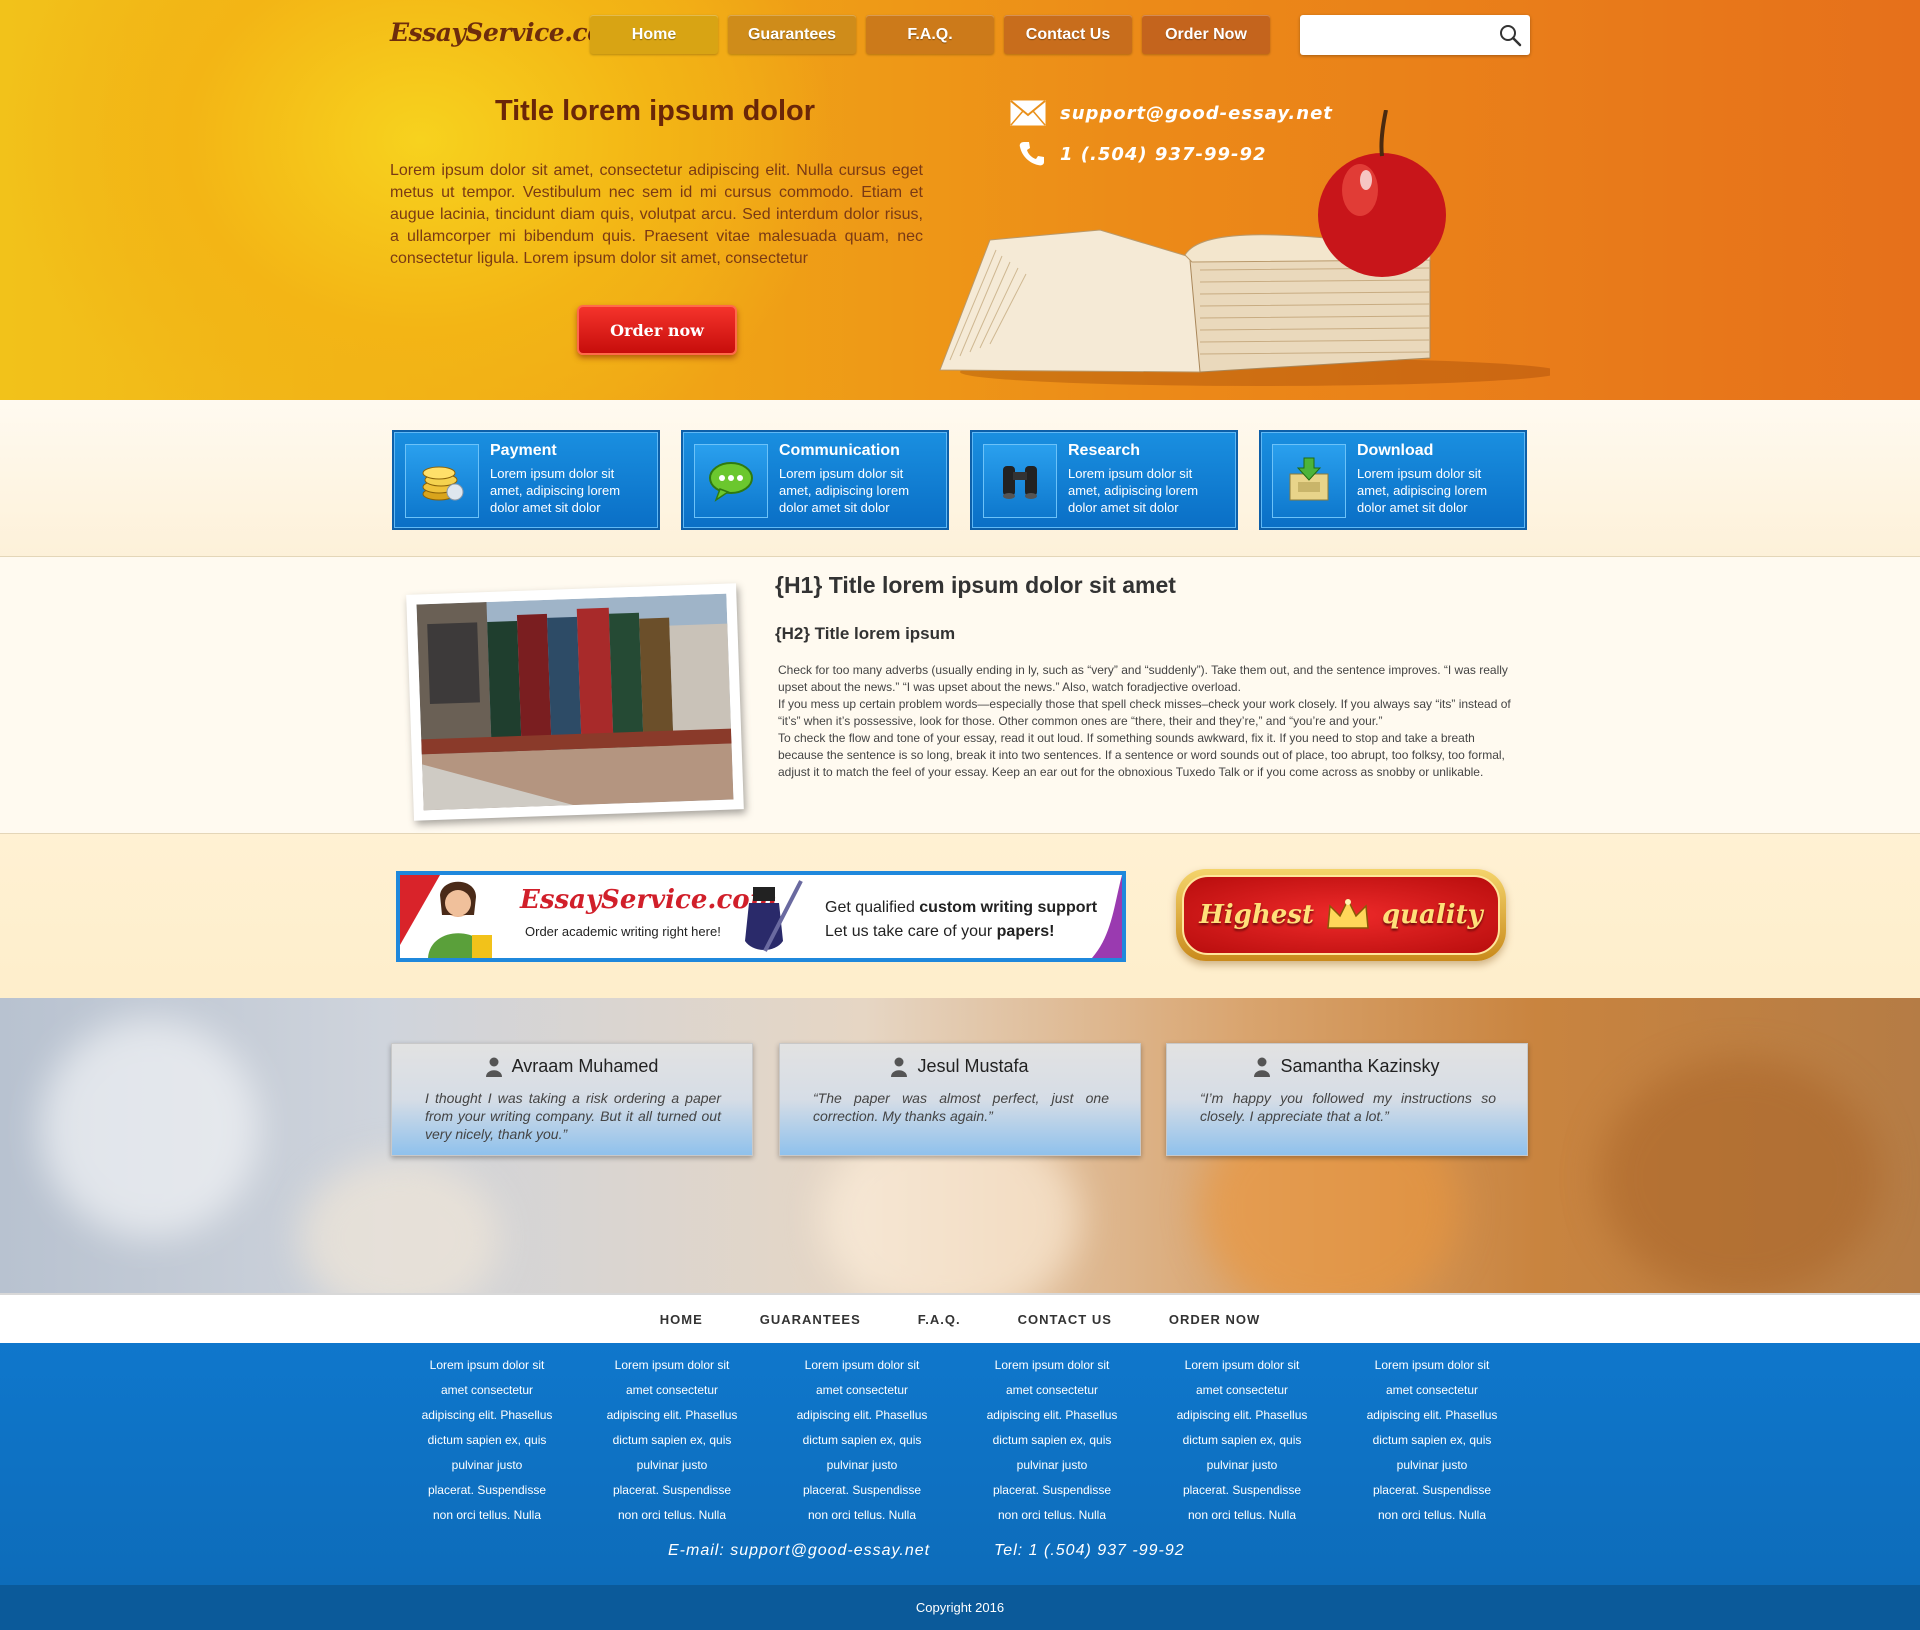 The width and height of the screenshot is (1920, 1630). What do you see at coordinates (731, 482) in the screenshot?
I see `chat-bubble-icon` at bounding box center [731, 482].